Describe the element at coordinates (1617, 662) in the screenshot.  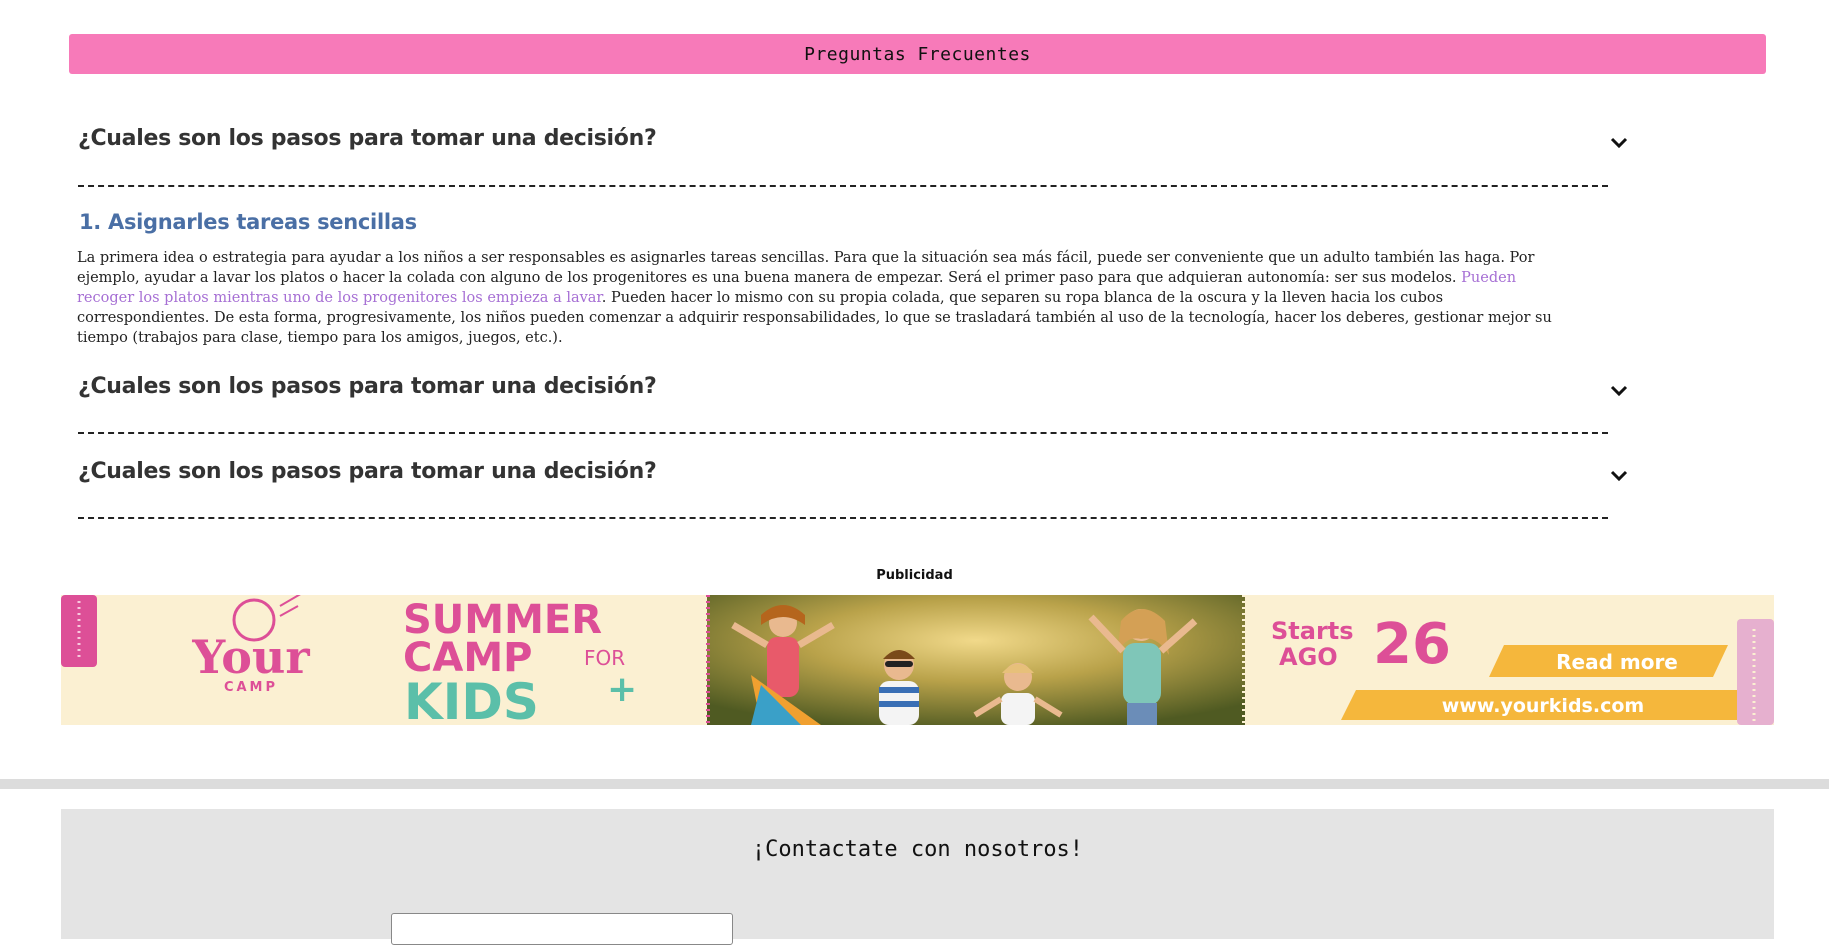
I see `read-more-label: Read more` at that location.